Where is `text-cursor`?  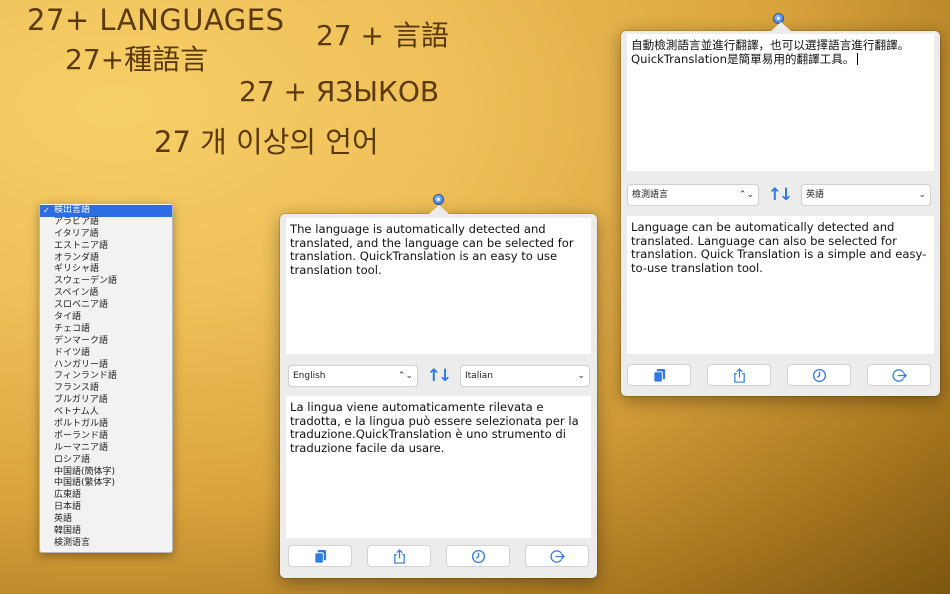 text-cursor is located at coordinates (857, 58).